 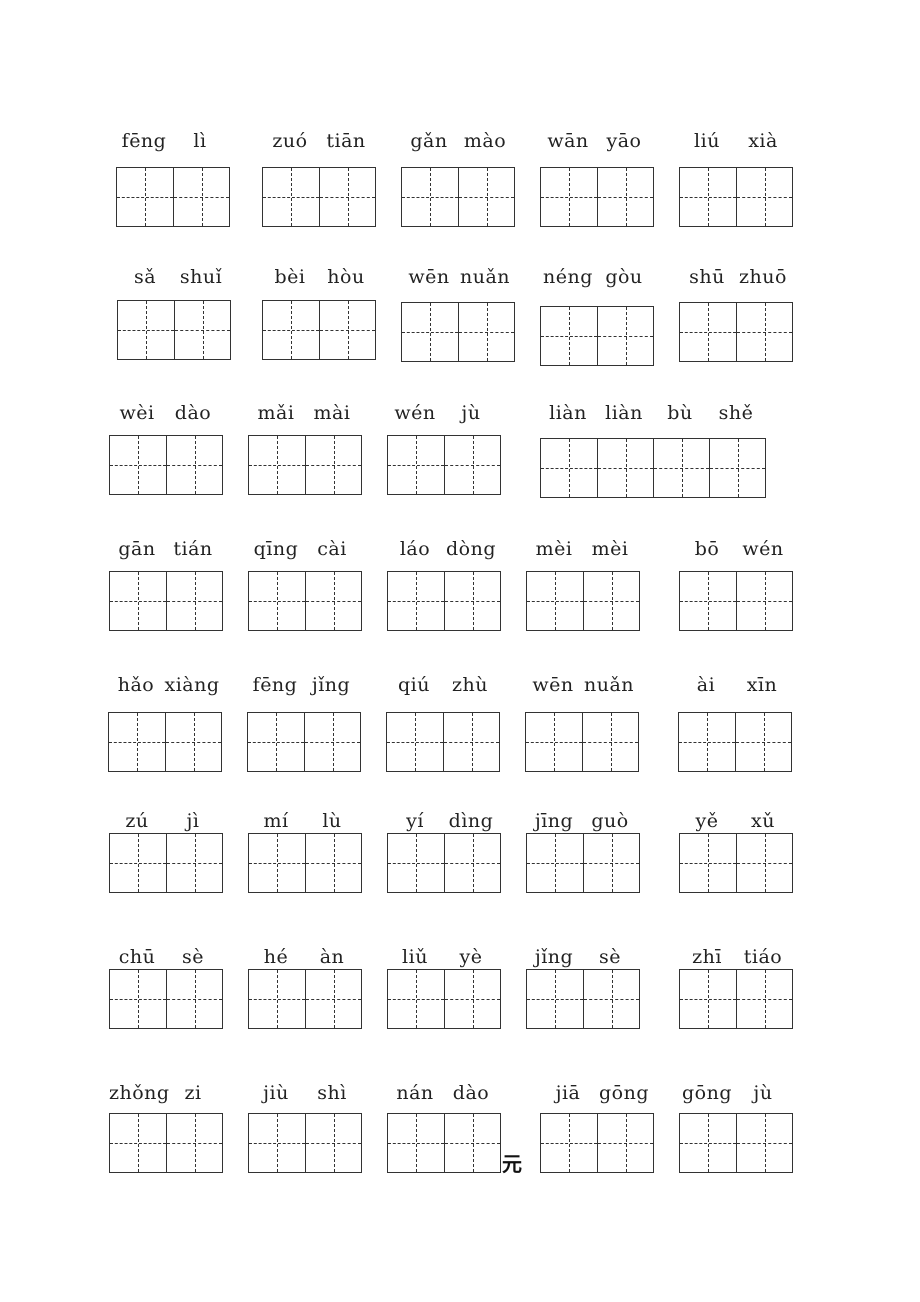 I want to click on pinyin-syllable: qiú, so click(x=414, y=685).